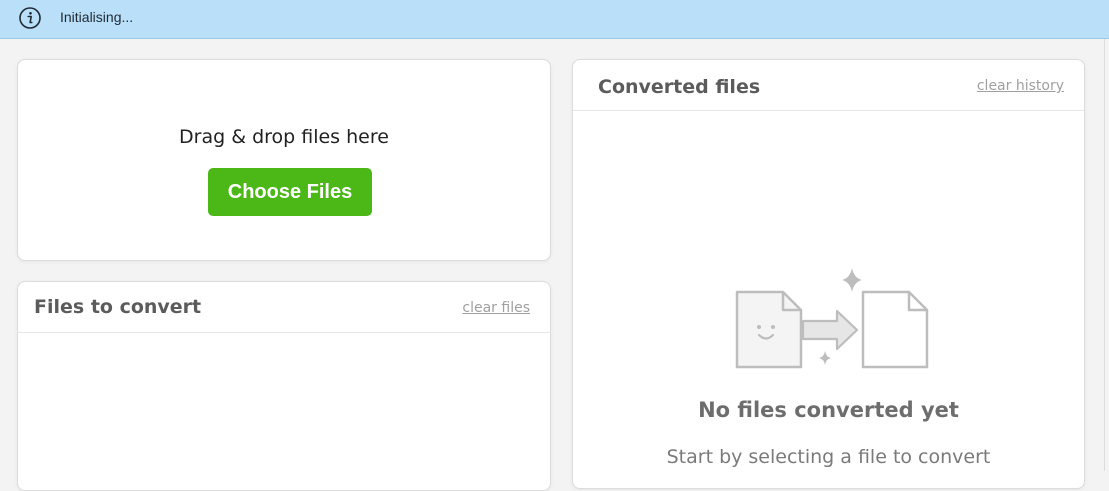 This screenshot has height=491, width=1109. What do you see at coordinates (1106, 255) in the screenshot?
I see `page-scrollbar` at bounding box center [1106, 255].